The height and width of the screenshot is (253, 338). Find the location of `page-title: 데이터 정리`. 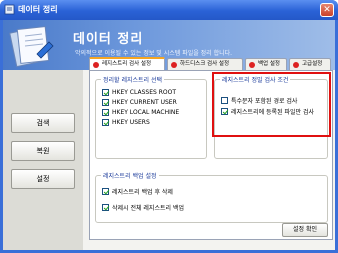

page-title: 데이터 정리 is located at coordinates (108, 39).